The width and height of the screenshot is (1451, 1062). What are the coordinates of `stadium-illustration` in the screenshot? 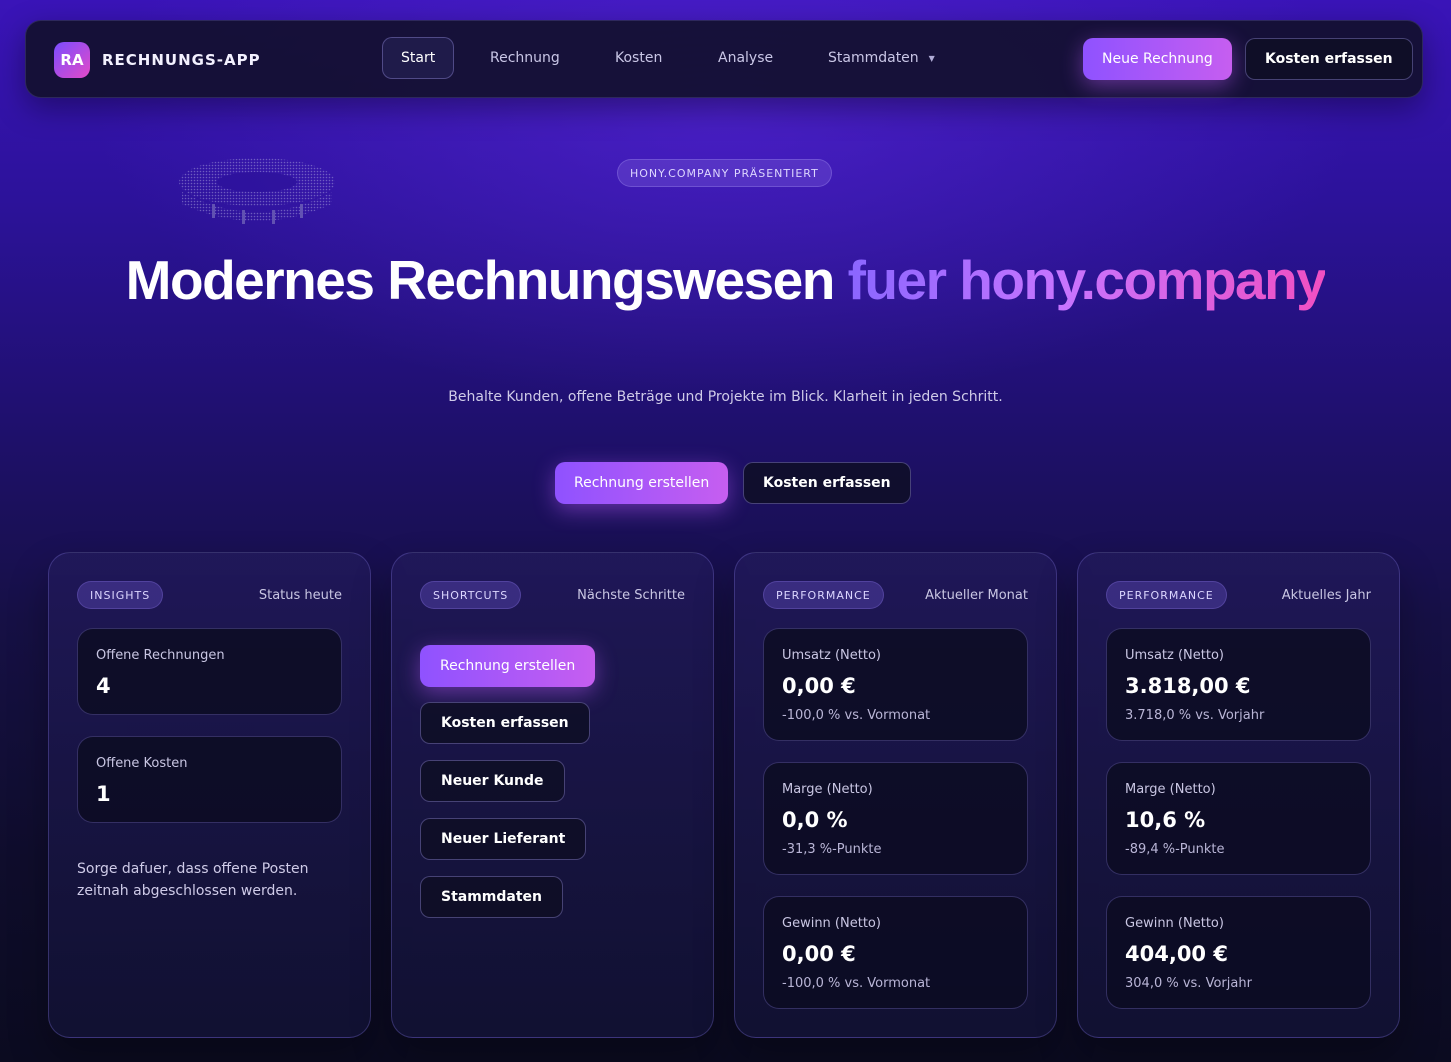 It's located at (257, 191).